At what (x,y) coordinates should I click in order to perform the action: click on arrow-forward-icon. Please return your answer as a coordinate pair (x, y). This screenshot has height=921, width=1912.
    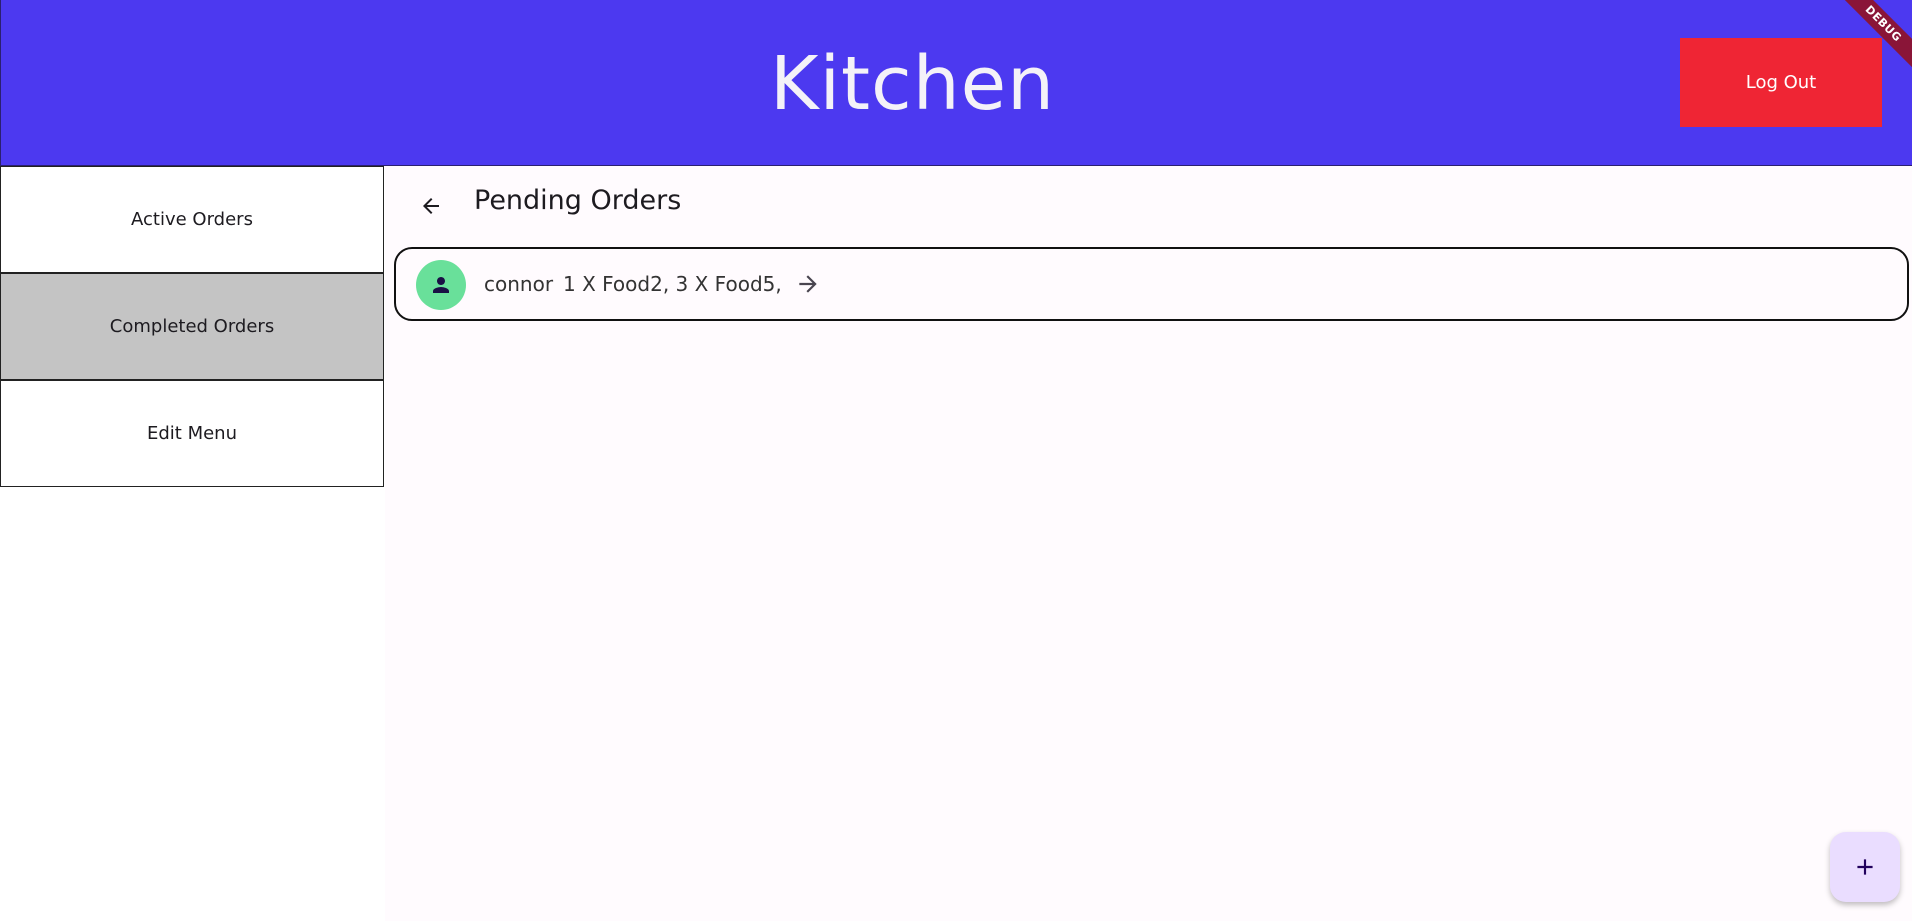
    Looking at the image, I should click on (808, 284).